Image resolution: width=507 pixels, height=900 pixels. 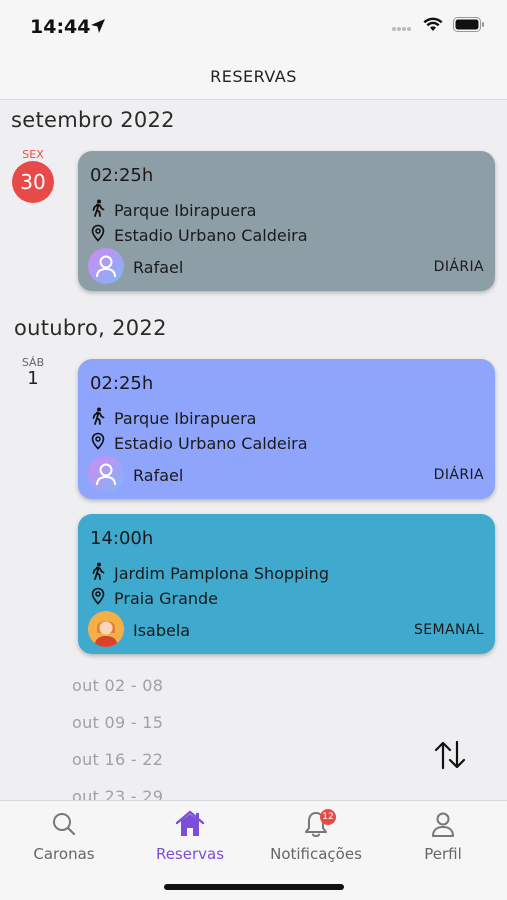 I want to click on status-time: 14:44, so click(x=60, y=27).